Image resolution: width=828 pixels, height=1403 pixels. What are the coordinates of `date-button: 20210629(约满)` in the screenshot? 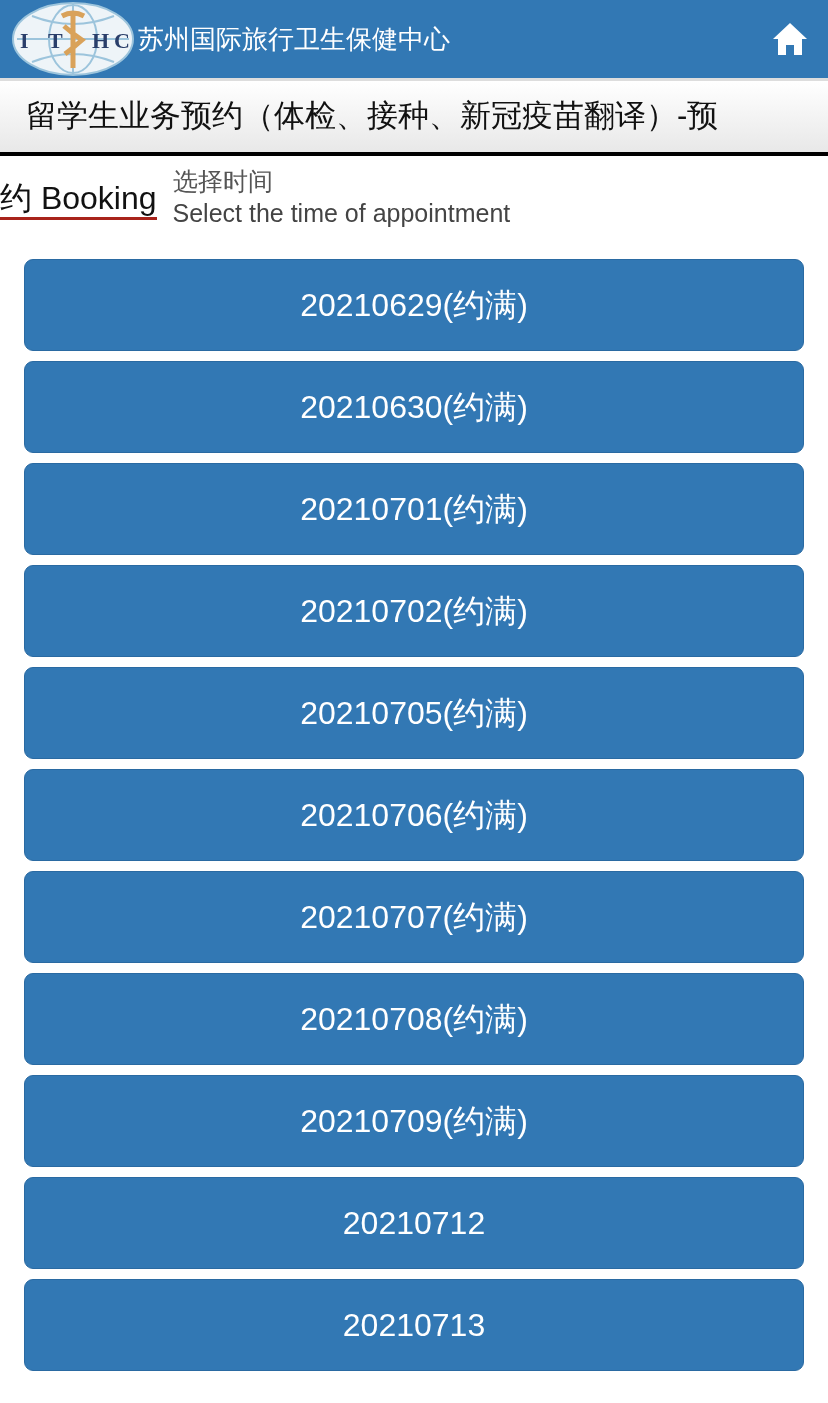 It's located at (414, 304).